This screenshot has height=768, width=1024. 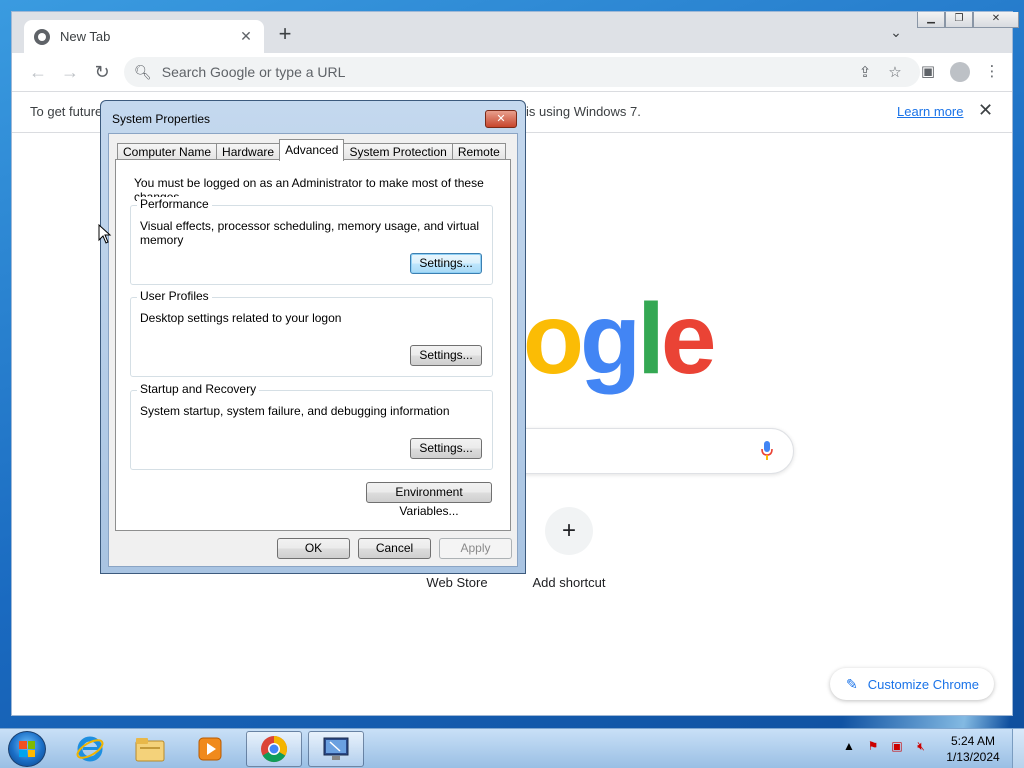 I want to click on new-tab-button: +, so click(x=285, y=34).